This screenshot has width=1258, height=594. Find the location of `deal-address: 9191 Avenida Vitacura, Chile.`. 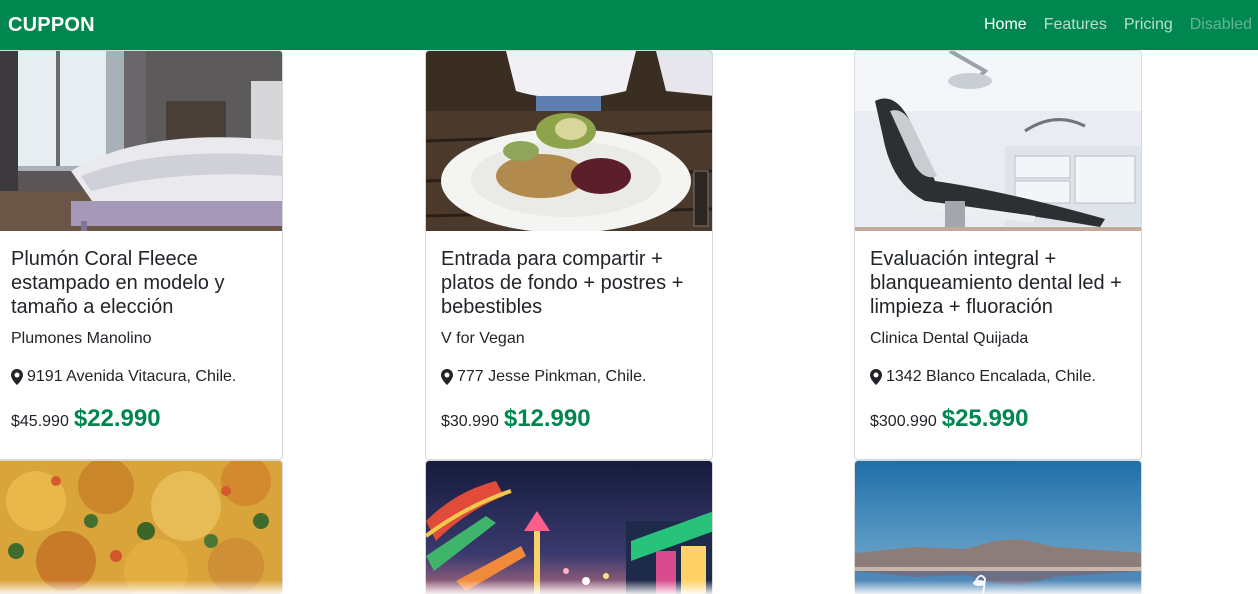

deal-address: 9191 Avenida Vitacura, Chile. is located at coordinates (140, 377).